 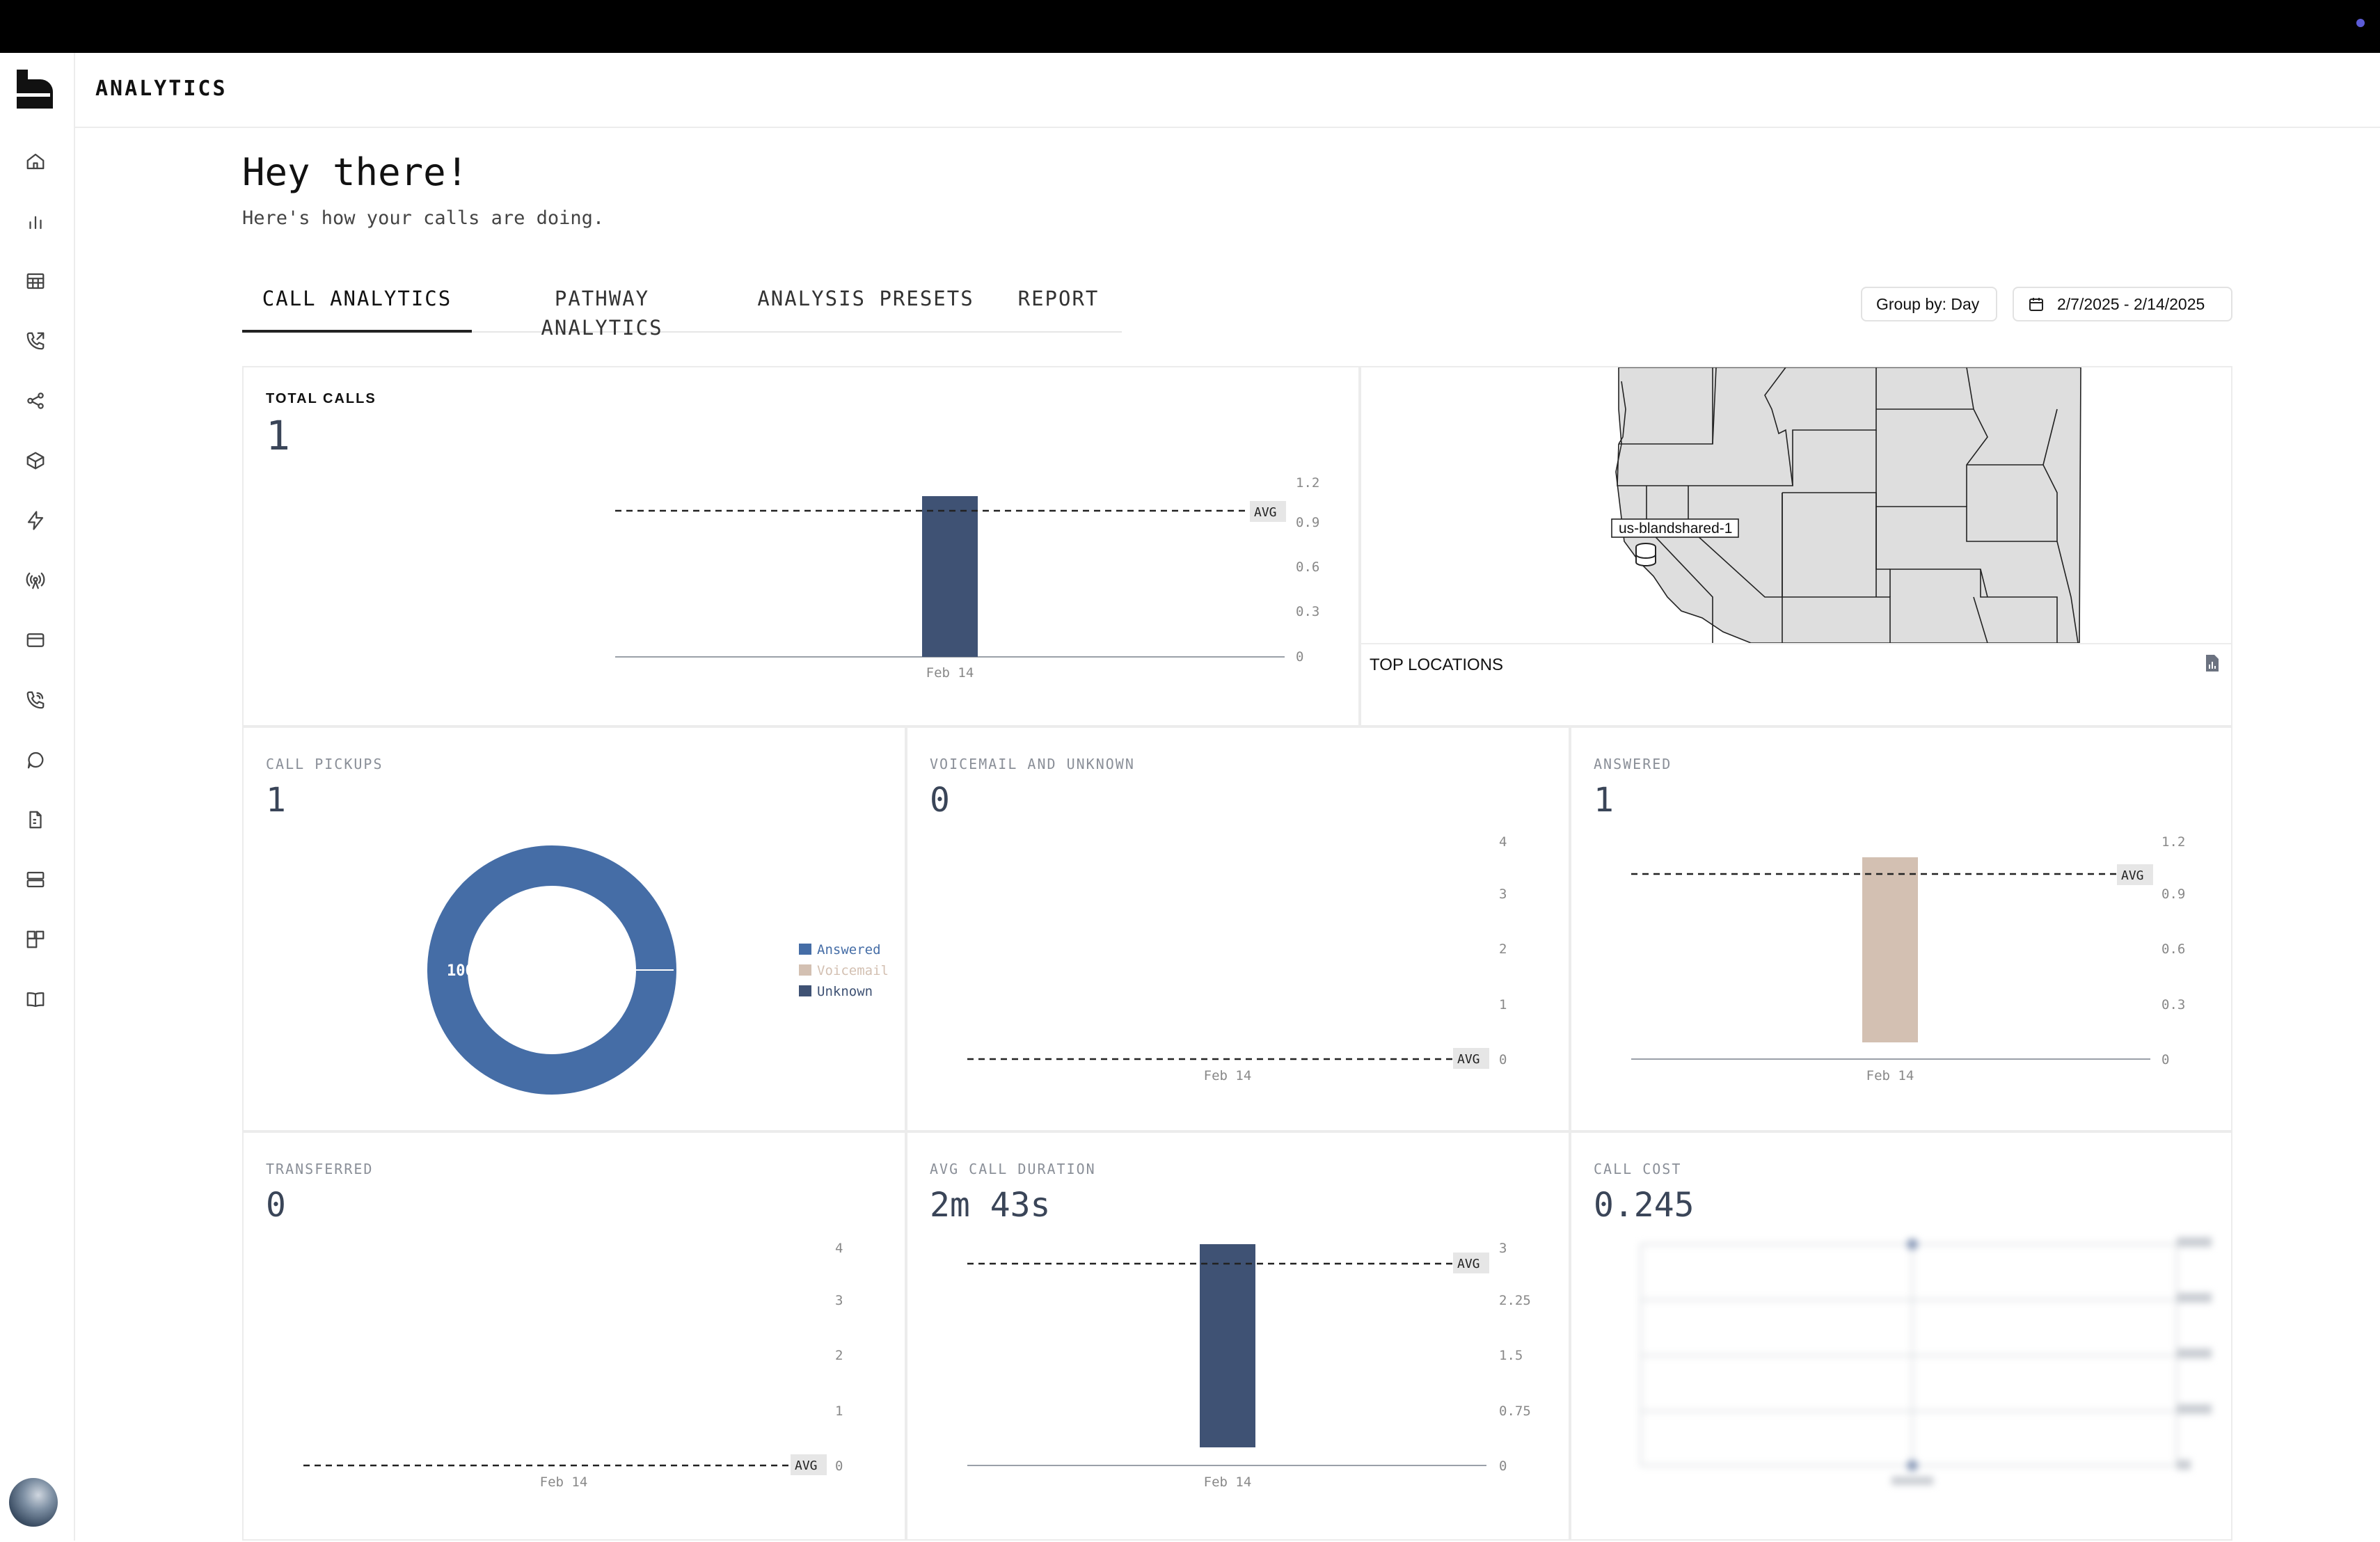 What do you see at coordinates (1515, 1300) in the screenshot?
I see `y-tick: 2.25` at bounding box center [1515, 1300].